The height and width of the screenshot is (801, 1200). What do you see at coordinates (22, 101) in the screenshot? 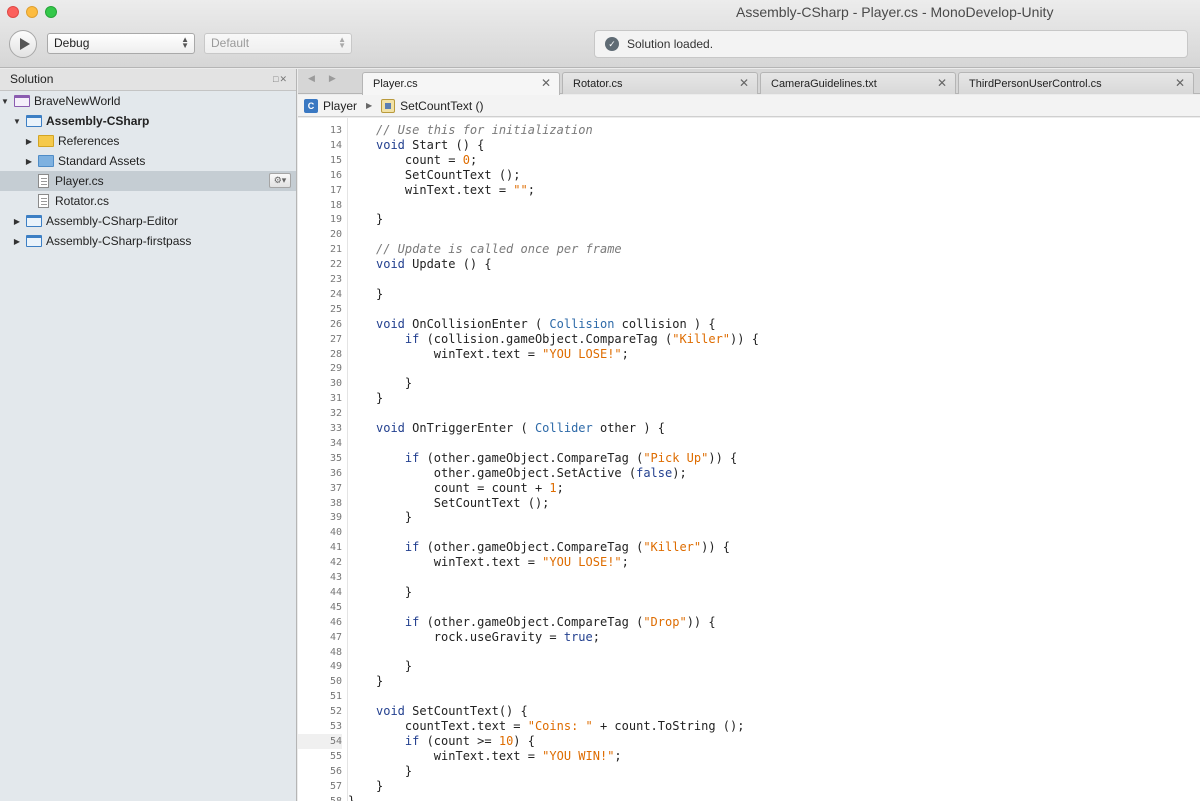
I see `solution-icon` at bounding box center [22, 101].